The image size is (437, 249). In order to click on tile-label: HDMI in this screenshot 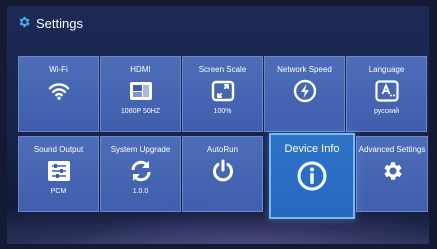, I will do `click(140, 69)`.